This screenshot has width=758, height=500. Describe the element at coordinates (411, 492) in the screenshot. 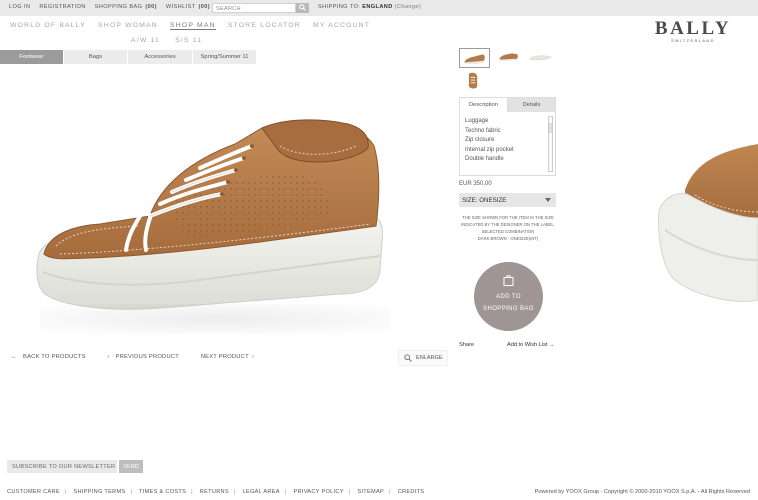

I see `footer-credits: CREDITS` at that location.